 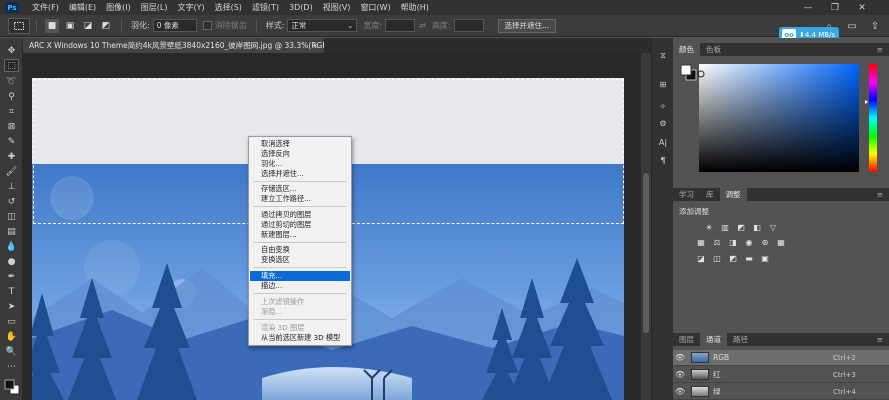 What do you see at coordinates (11, 351) in the screenshot?
I see `zoom-tool-icon: 🔍` at bounding box center [11, 351].